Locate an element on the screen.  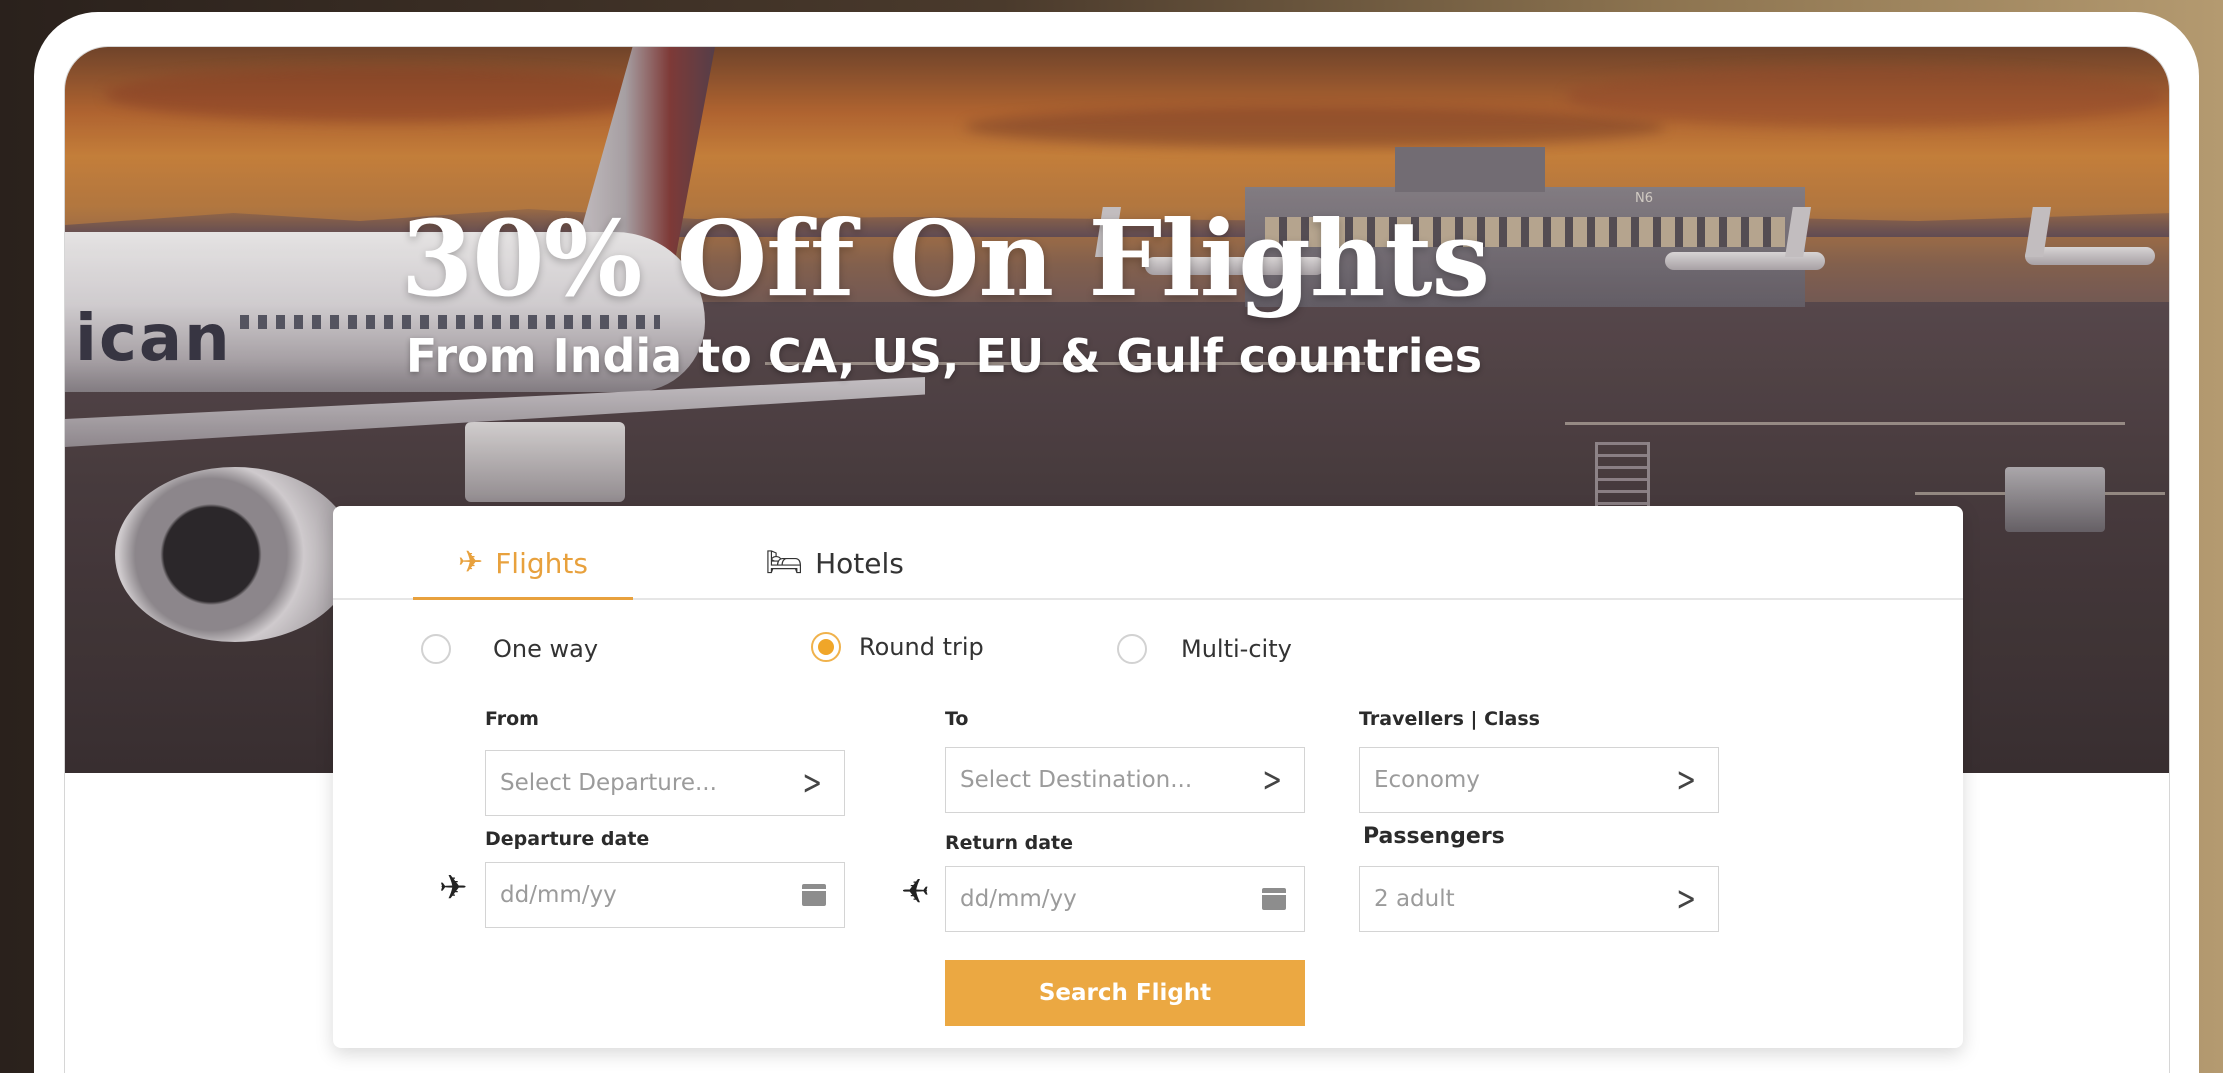
radio-round-trip-label: Round trip is located at coordinates (921, 647).